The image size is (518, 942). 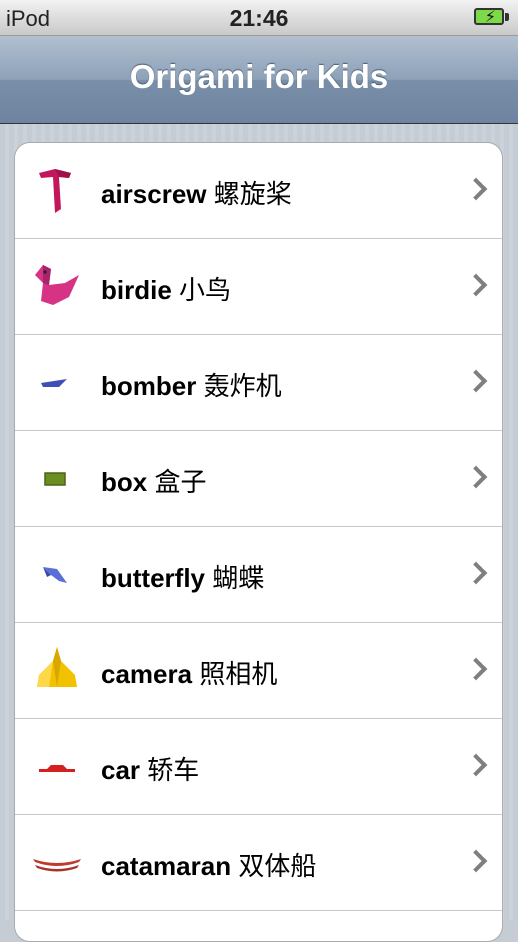 What do you see at coordinates (196, 194) in the screenshot?
I see `item-label: airscrew 螺旋桨` at bounding box center [196, 194].